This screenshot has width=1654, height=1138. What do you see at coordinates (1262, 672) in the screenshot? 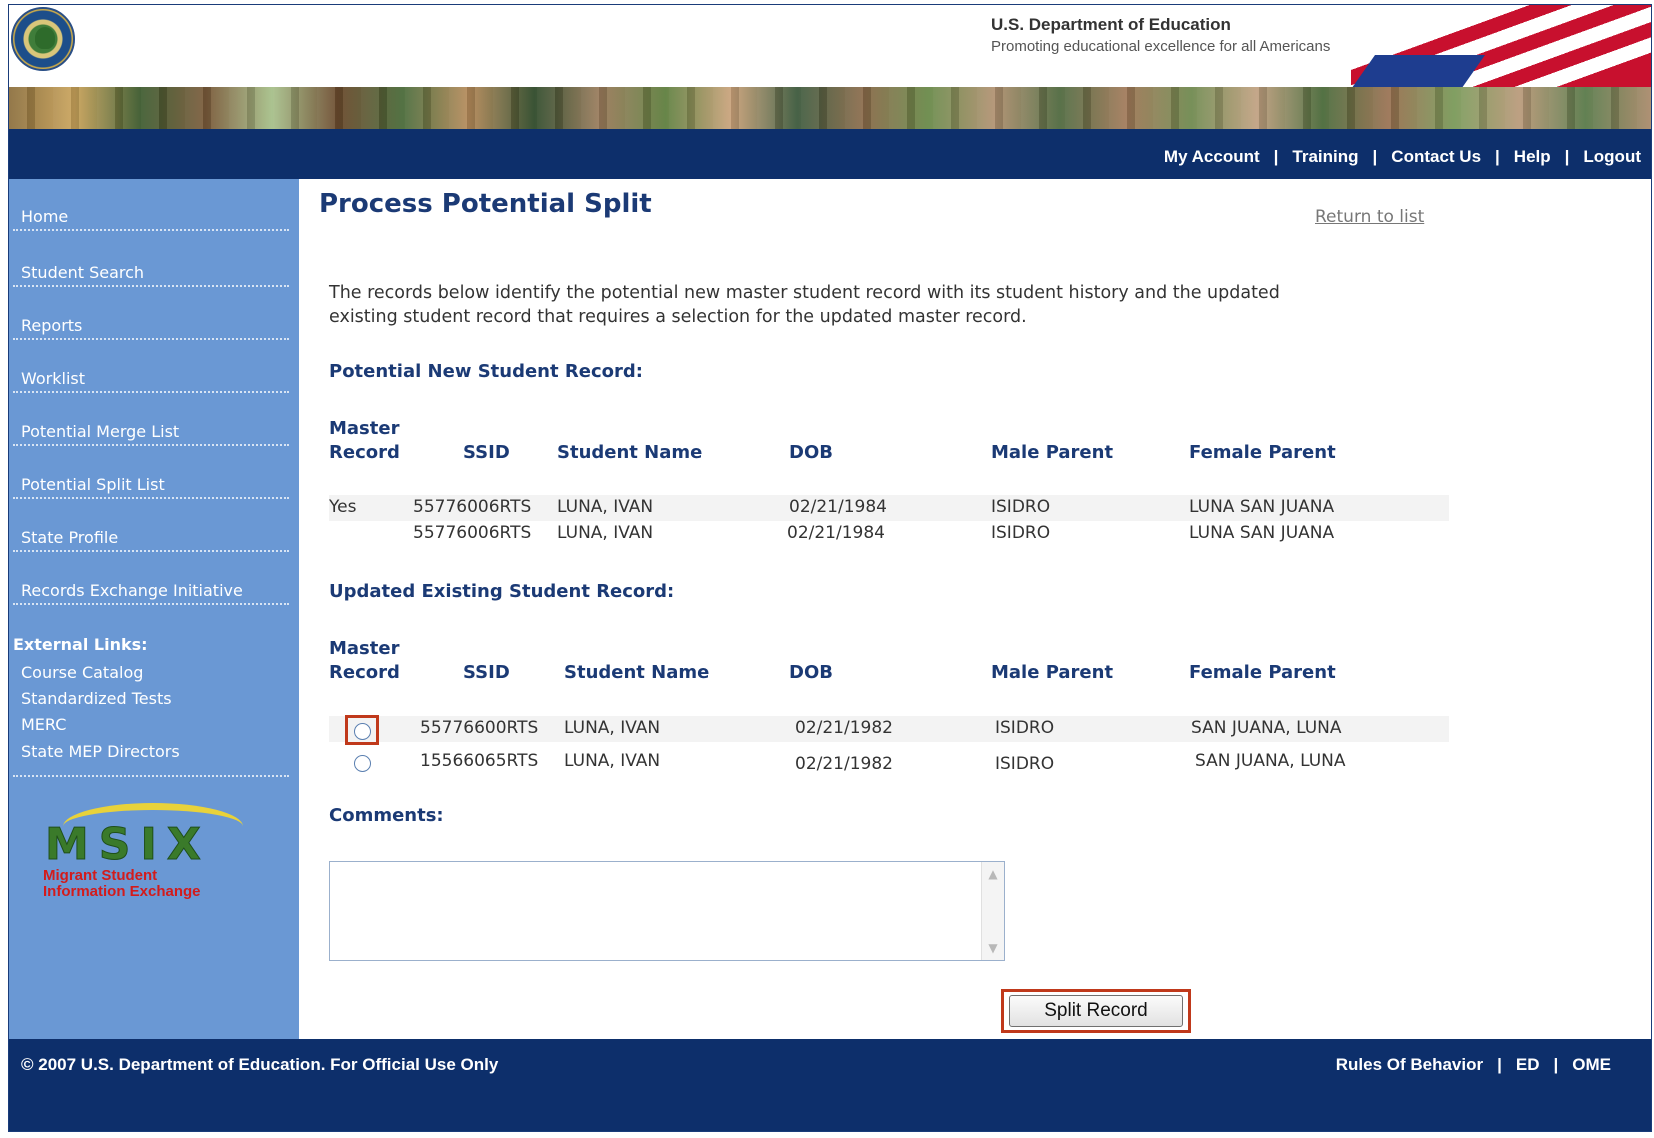
I see `existing-col-female-parent: Female Parent` at bounding box center [1262, 672].